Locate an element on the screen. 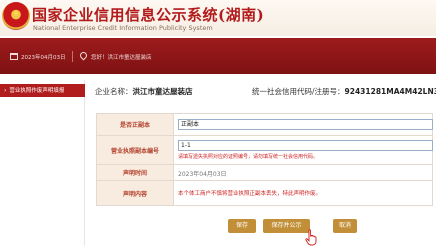  declaration-content-value: 本个体工商户不慎将营业执照正副本丢失，特此声明作废。 is located at coordinates (250, 194).